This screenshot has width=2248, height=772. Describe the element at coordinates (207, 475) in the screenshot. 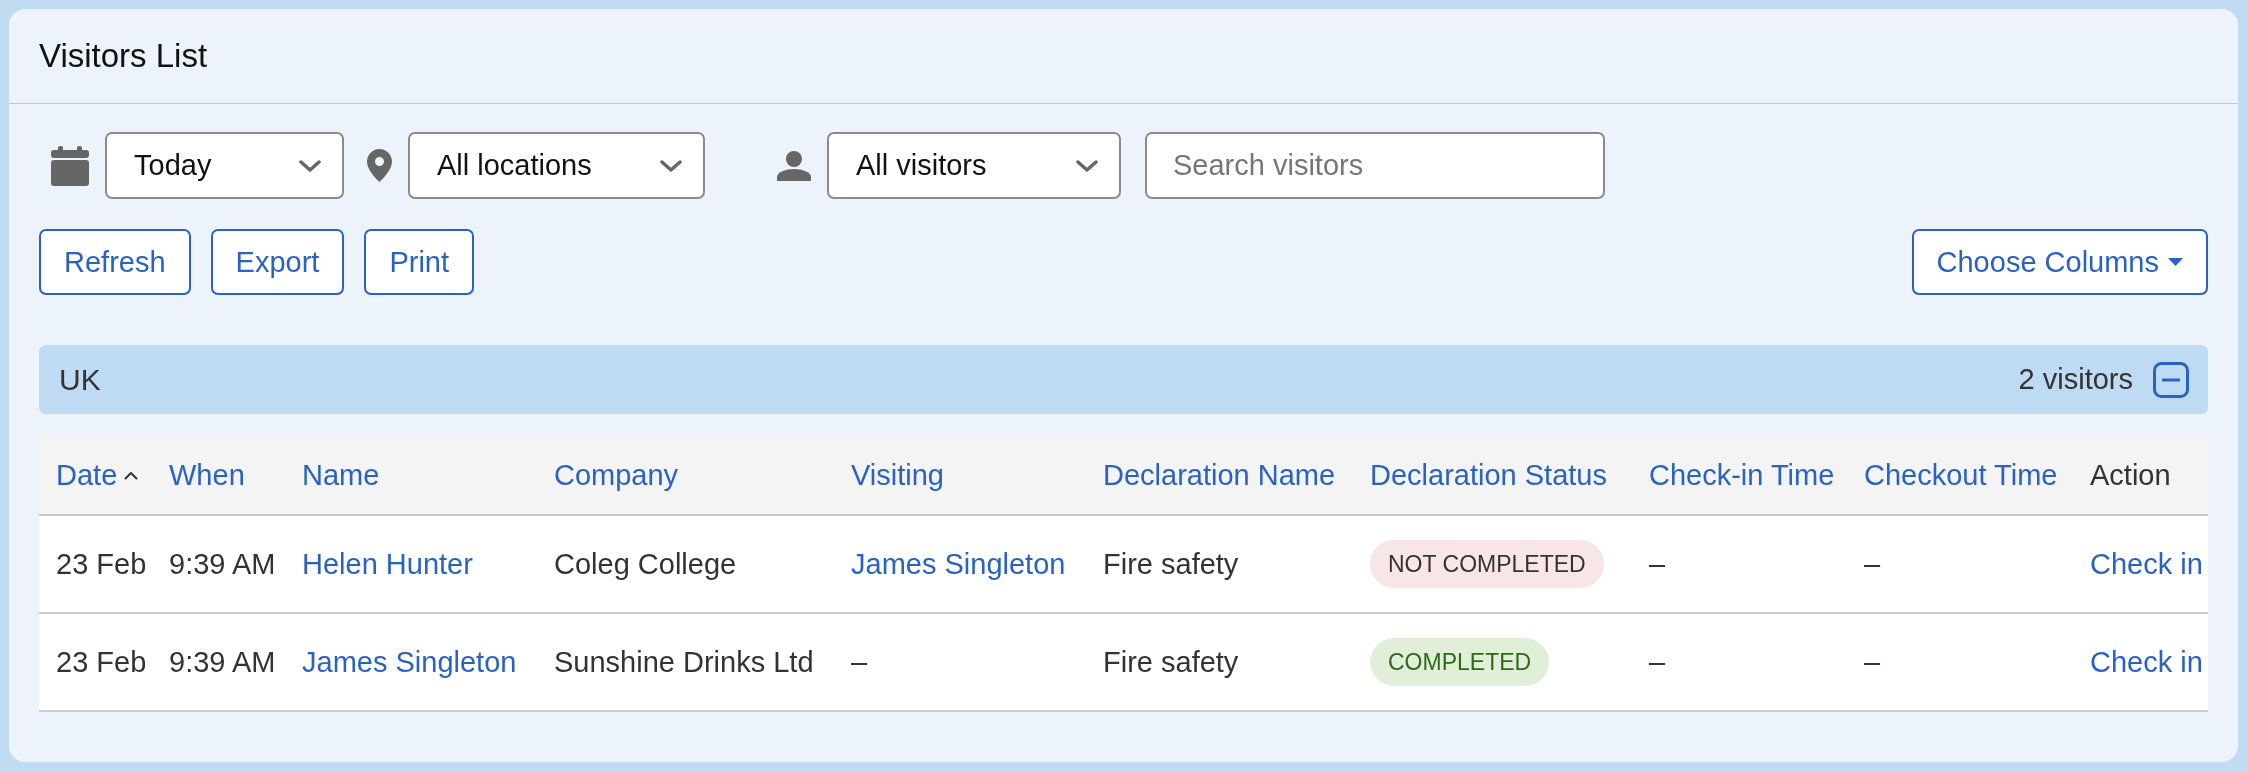

I see `column-header: When` at that location.